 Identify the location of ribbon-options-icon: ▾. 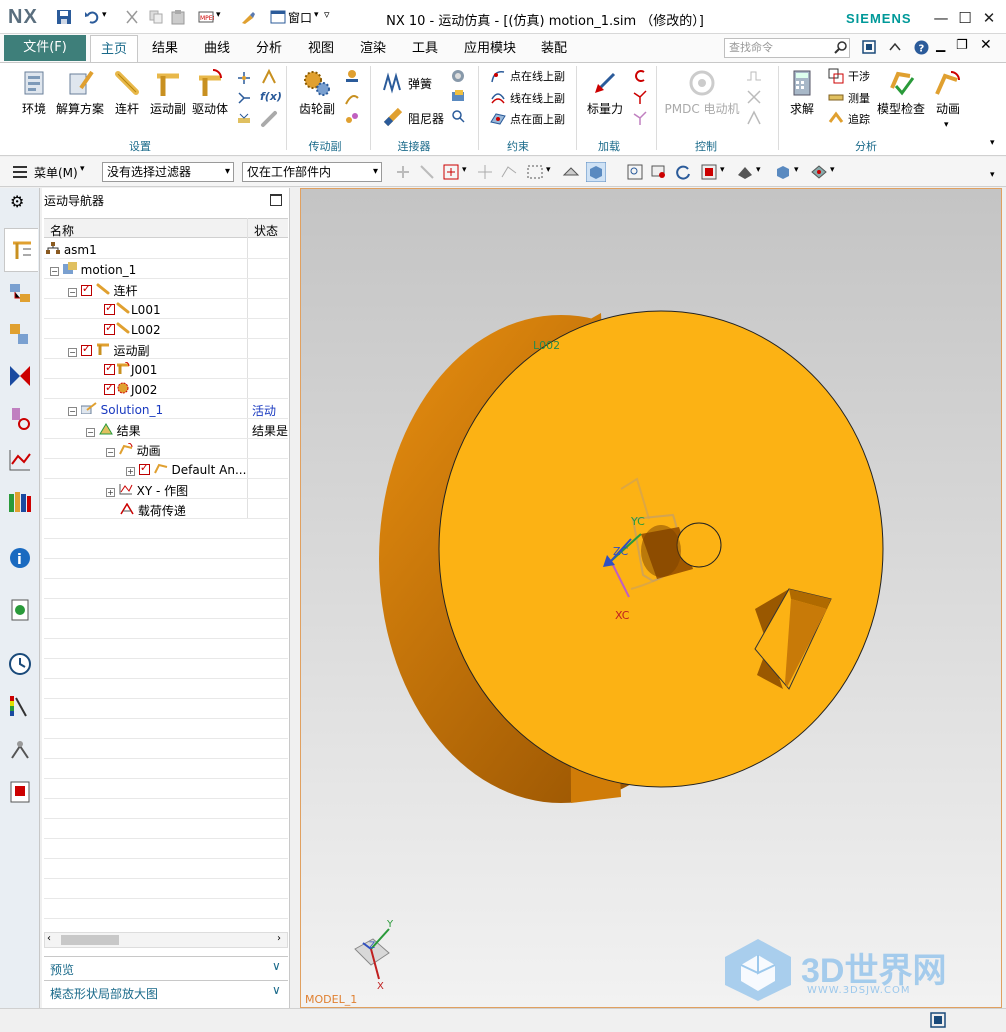
(992, 143).